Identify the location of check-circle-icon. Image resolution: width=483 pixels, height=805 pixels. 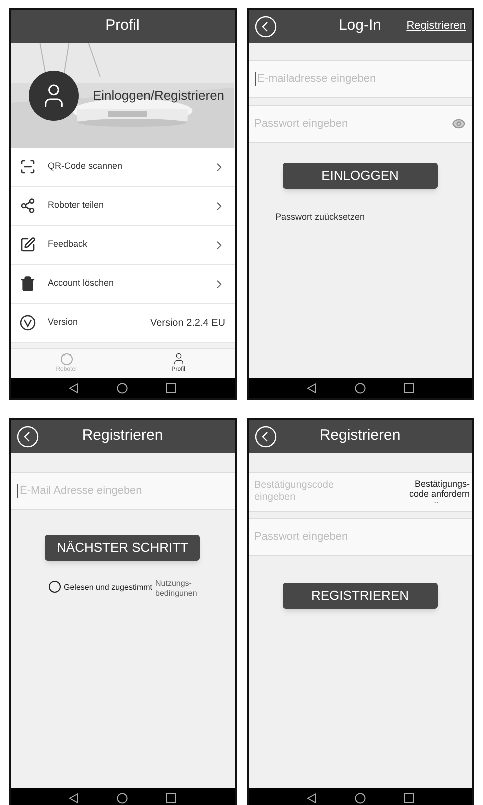
(28, 323).